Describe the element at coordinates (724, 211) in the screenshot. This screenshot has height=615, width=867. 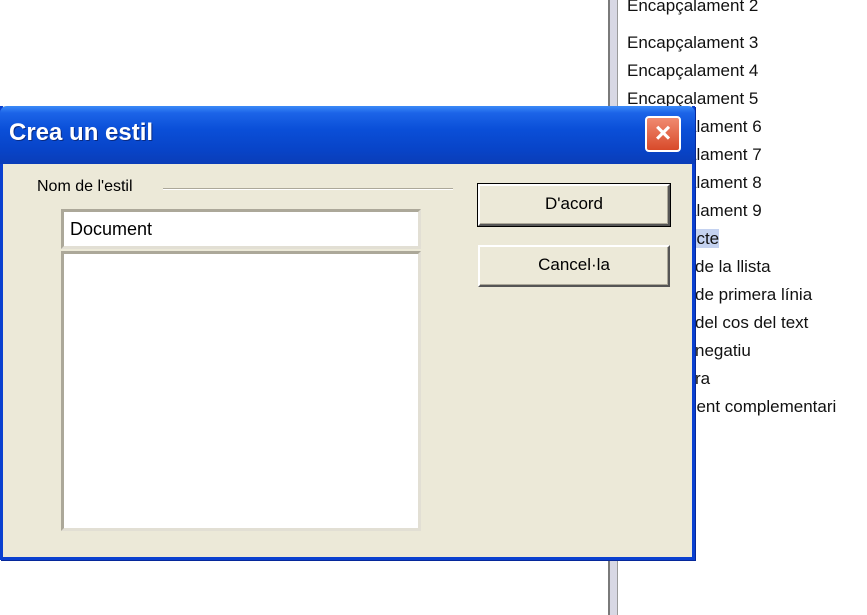
I see `style-list-item: alament 9` at that location.